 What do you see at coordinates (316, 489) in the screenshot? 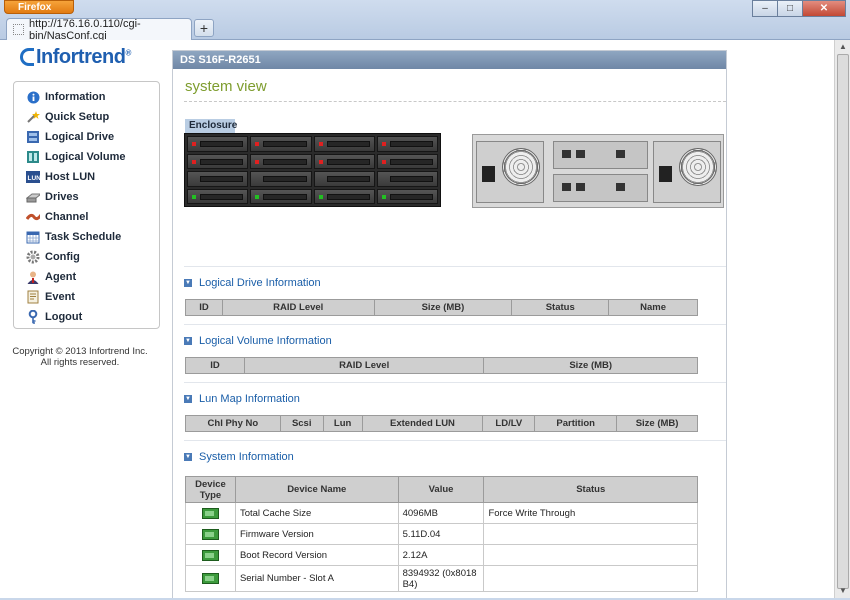
I see `column-header: Device Name` at bounding box center [316, 489].